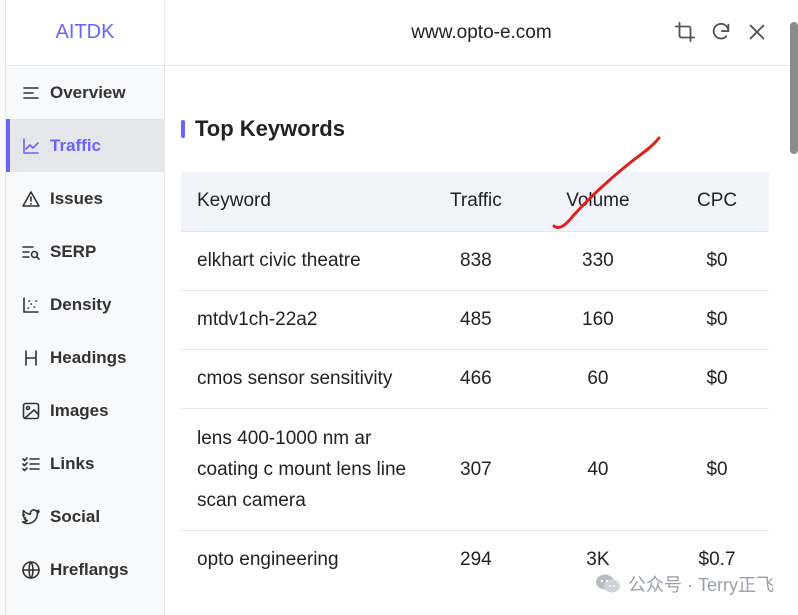 The height and width of the screenshot is (615, 798). I want to click on sidebar-item-label: Hreflangs, so click(89, 569).